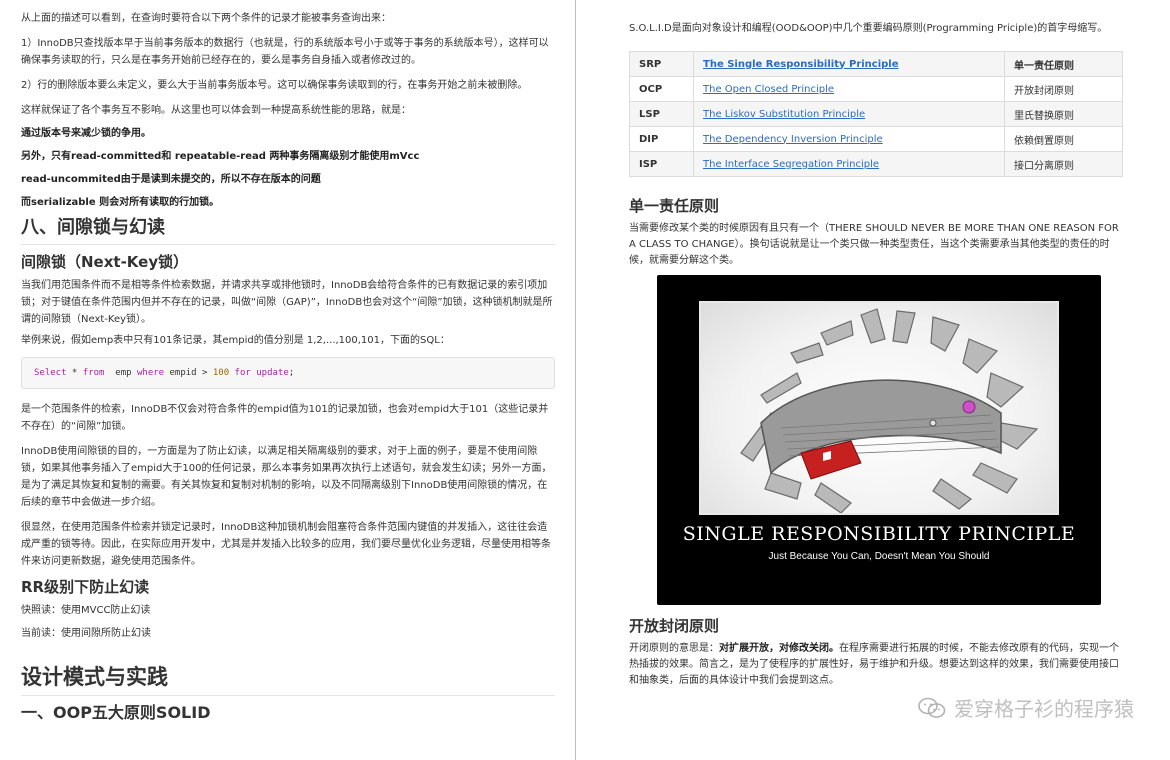 Image resolution: width=1170 pixels, height=760 pixels. Describe the element at coordinates (1063, 164) in the screenshot. I see `principle-cn: 接口分离原则` at that location.